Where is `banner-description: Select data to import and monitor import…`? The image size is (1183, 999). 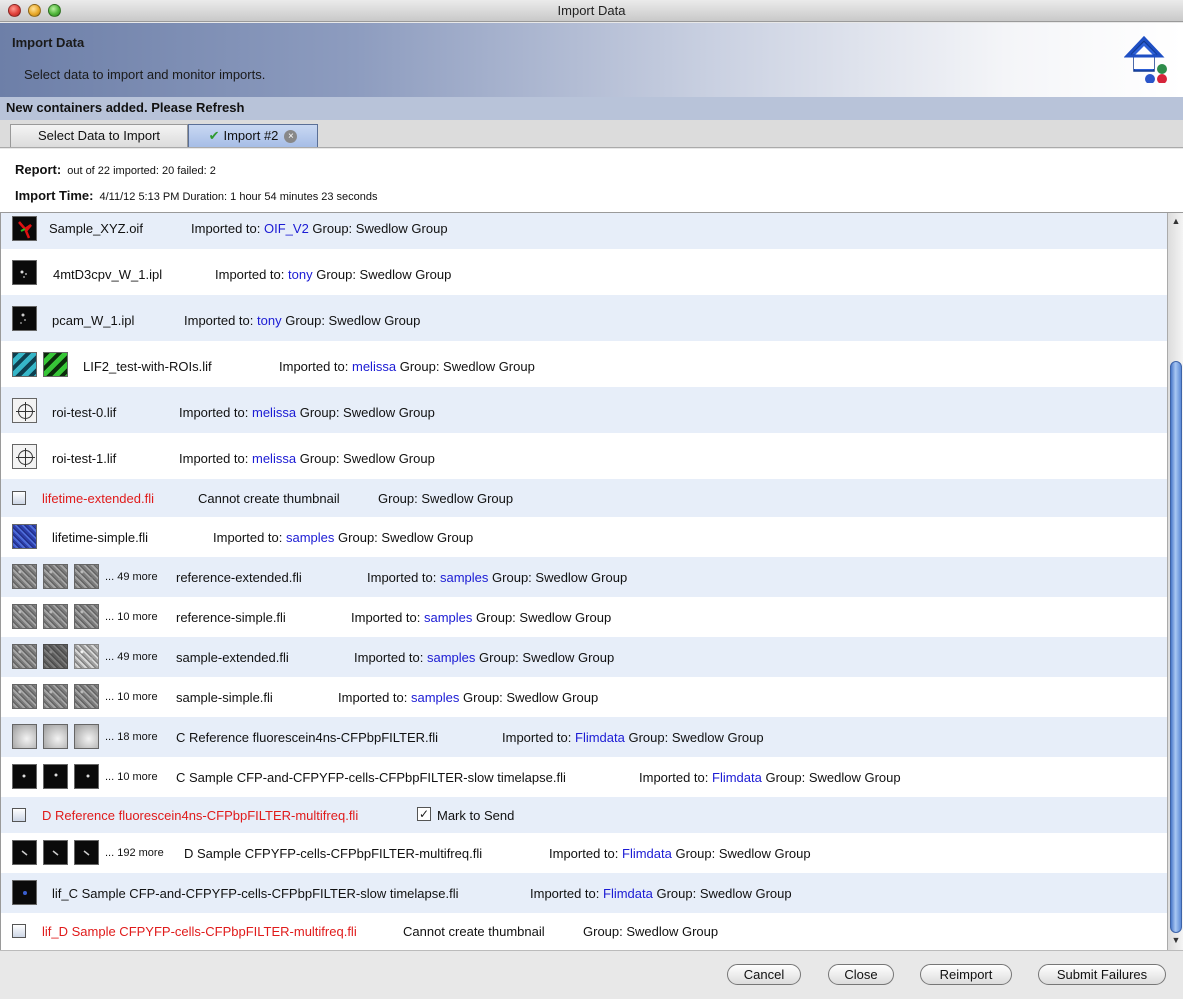 banner-description: Select data to import and monitor import… is located at coordinates (145, 74).